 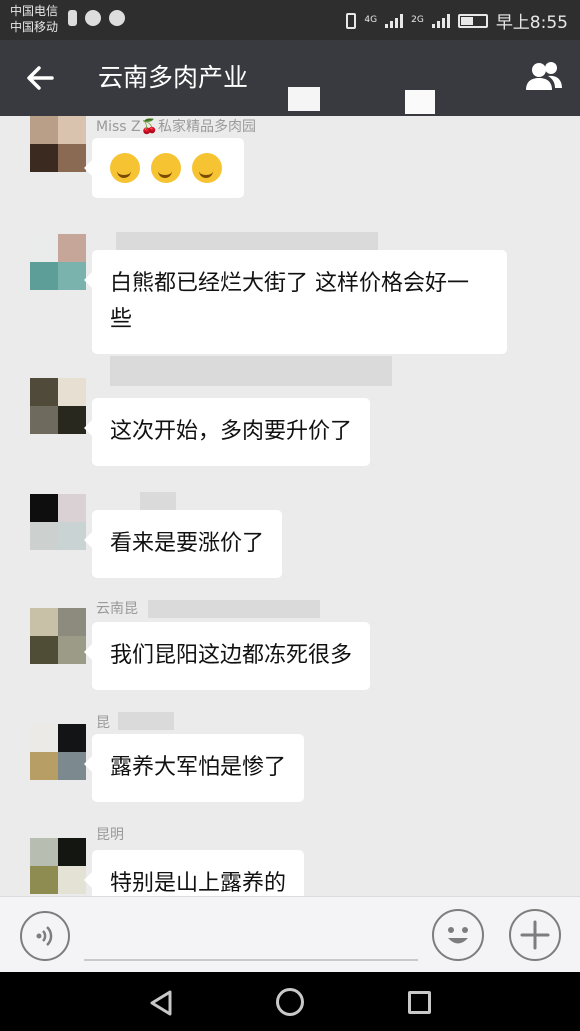 What do you see at coordinates (419, 1002) in the screenshot?
I see `nav-recent-square-icon` at bounding box center [419, 1002].